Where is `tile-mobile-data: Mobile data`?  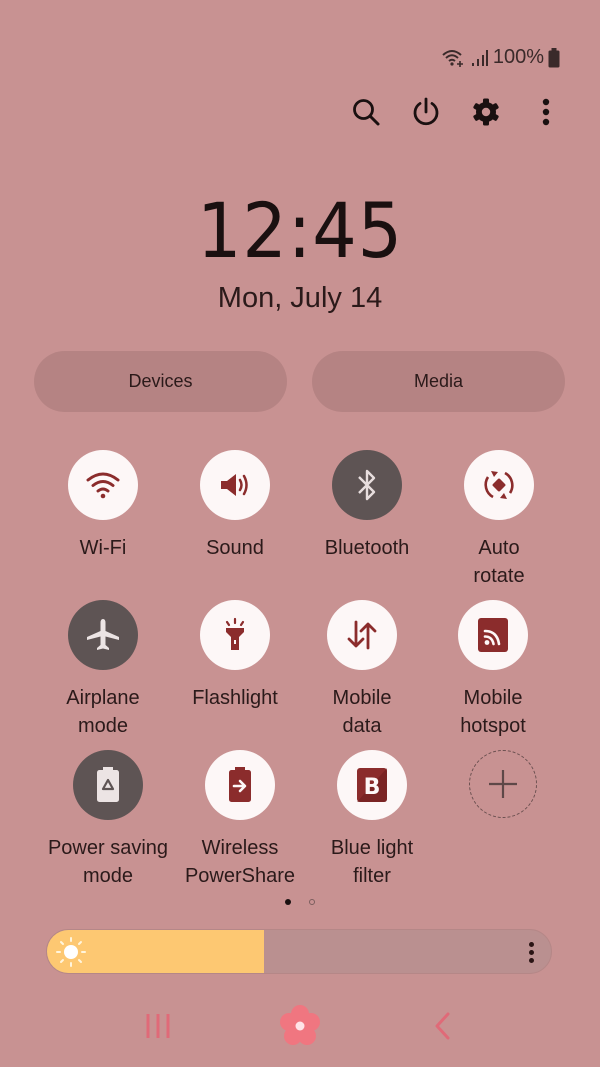 tile-mobile-data: Mobile data is located at coordinates (362, 670).